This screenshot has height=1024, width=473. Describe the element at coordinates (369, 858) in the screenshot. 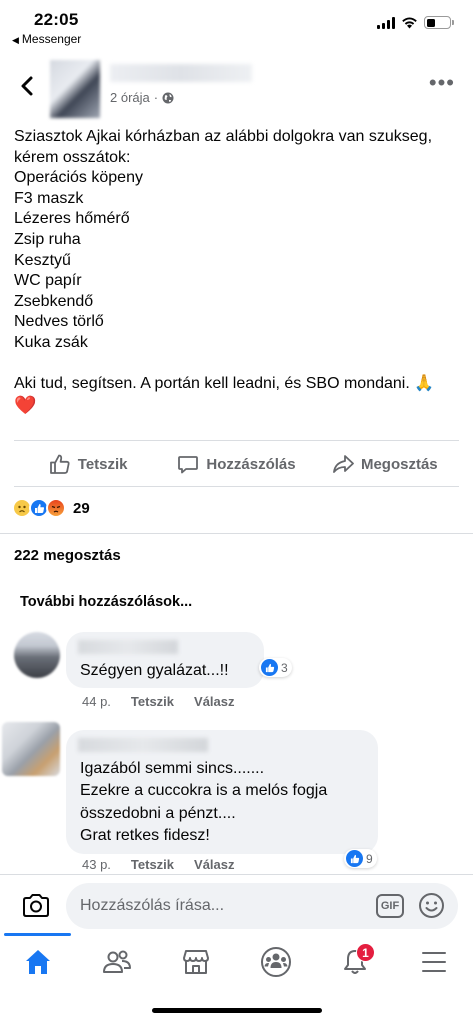

I see `comment-reaction-count: 9` at that location.